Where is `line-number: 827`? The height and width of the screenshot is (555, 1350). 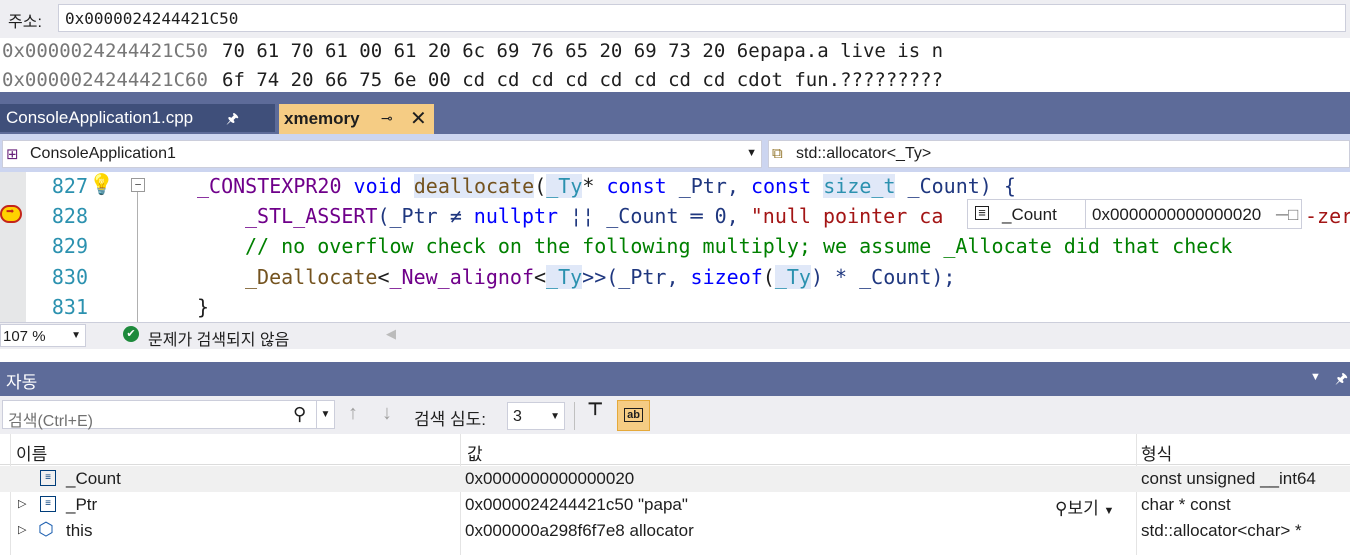 line-number: 827 is located at coordinates (69, 186).